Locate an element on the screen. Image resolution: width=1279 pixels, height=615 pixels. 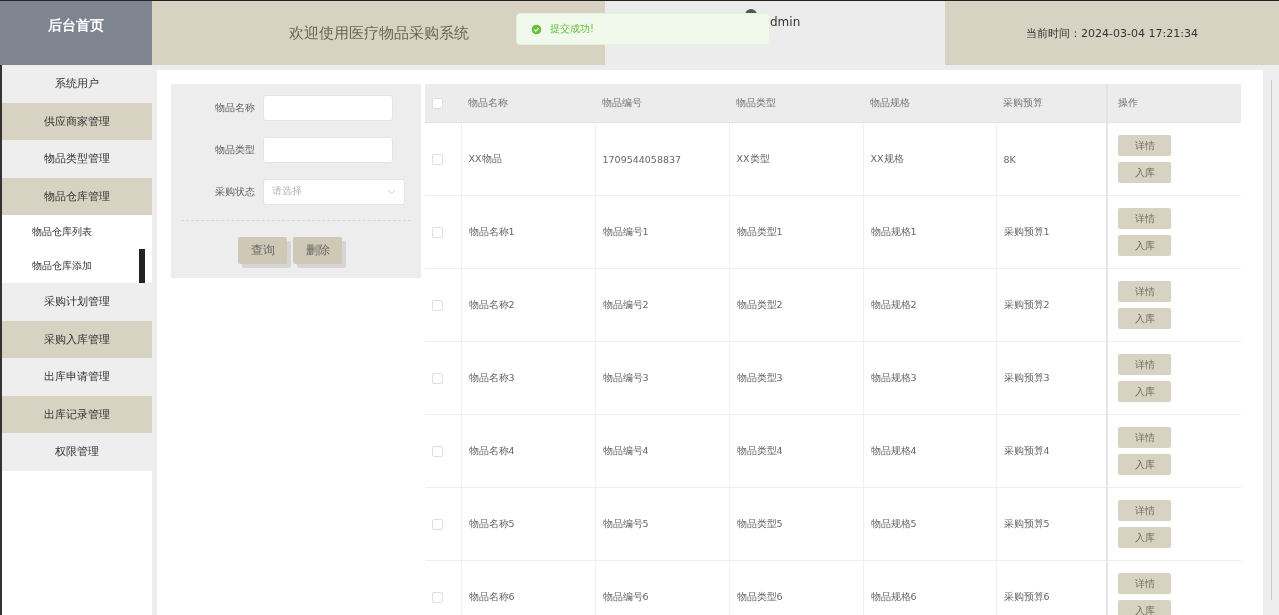
select-field: 请选择 is located at coordinates (334, 191).